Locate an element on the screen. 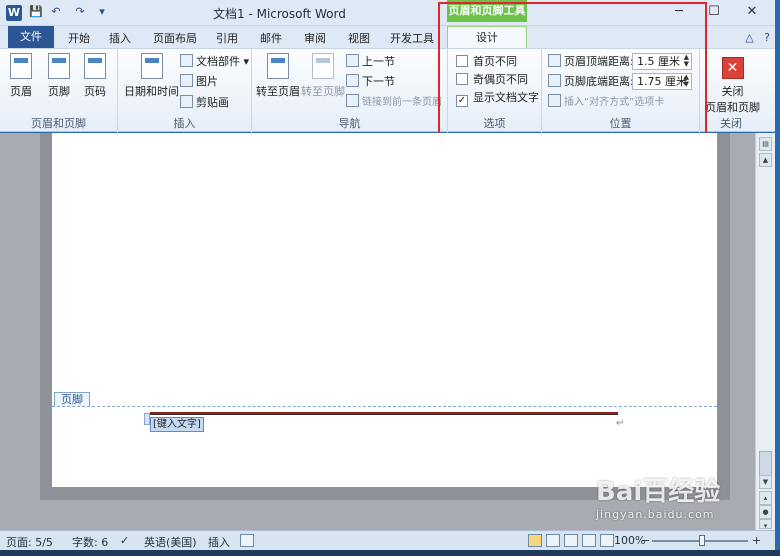 The height and width of the screenshot is (556, 780). scroll-down-icon: ▼ is located at coordinates (765, 482).